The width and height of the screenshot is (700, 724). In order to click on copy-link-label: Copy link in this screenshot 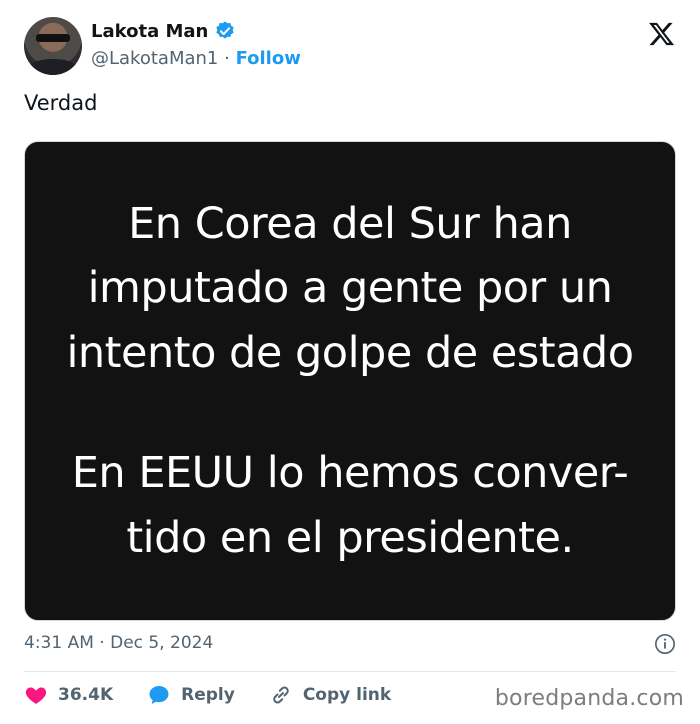, I will do `click(347, 695)`.